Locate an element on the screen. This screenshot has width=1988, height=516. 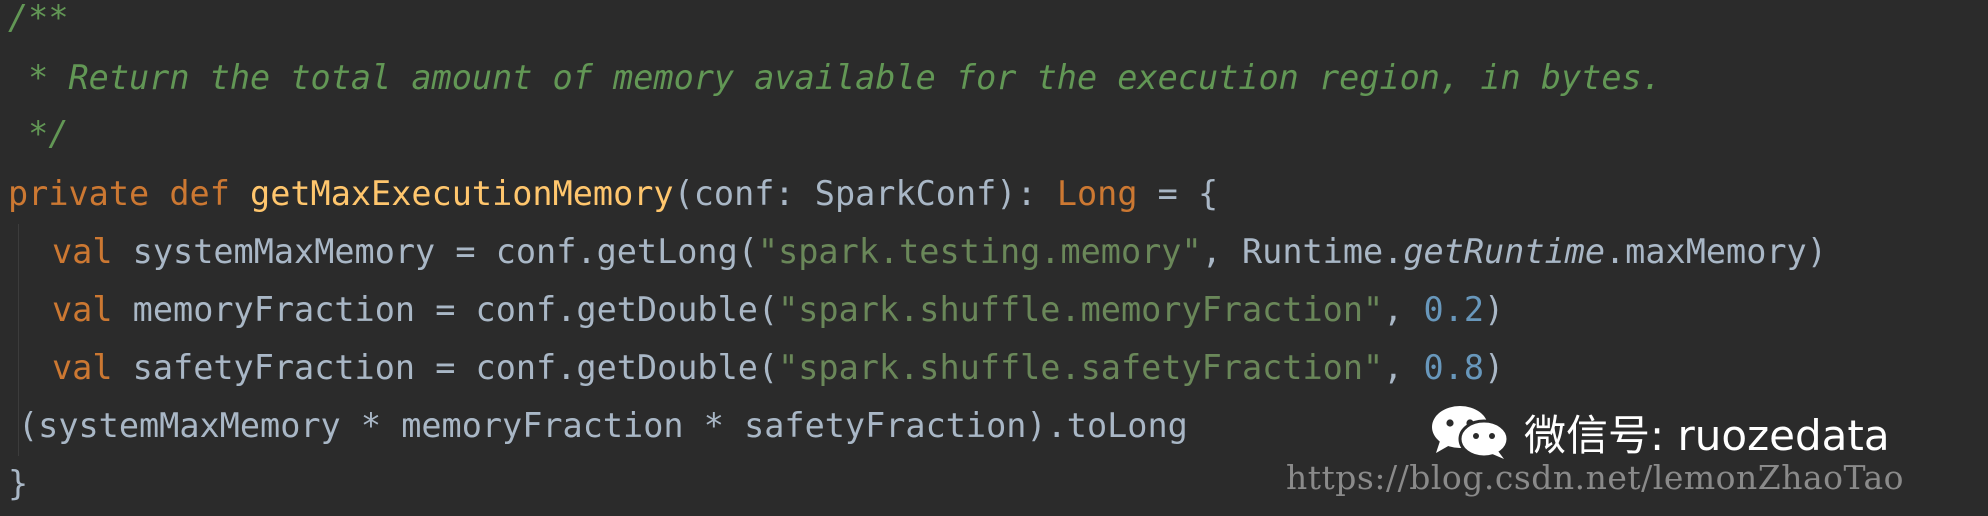
code-text: systemMaxMemory = conf.getLong( is located at coordinates (435, 251).